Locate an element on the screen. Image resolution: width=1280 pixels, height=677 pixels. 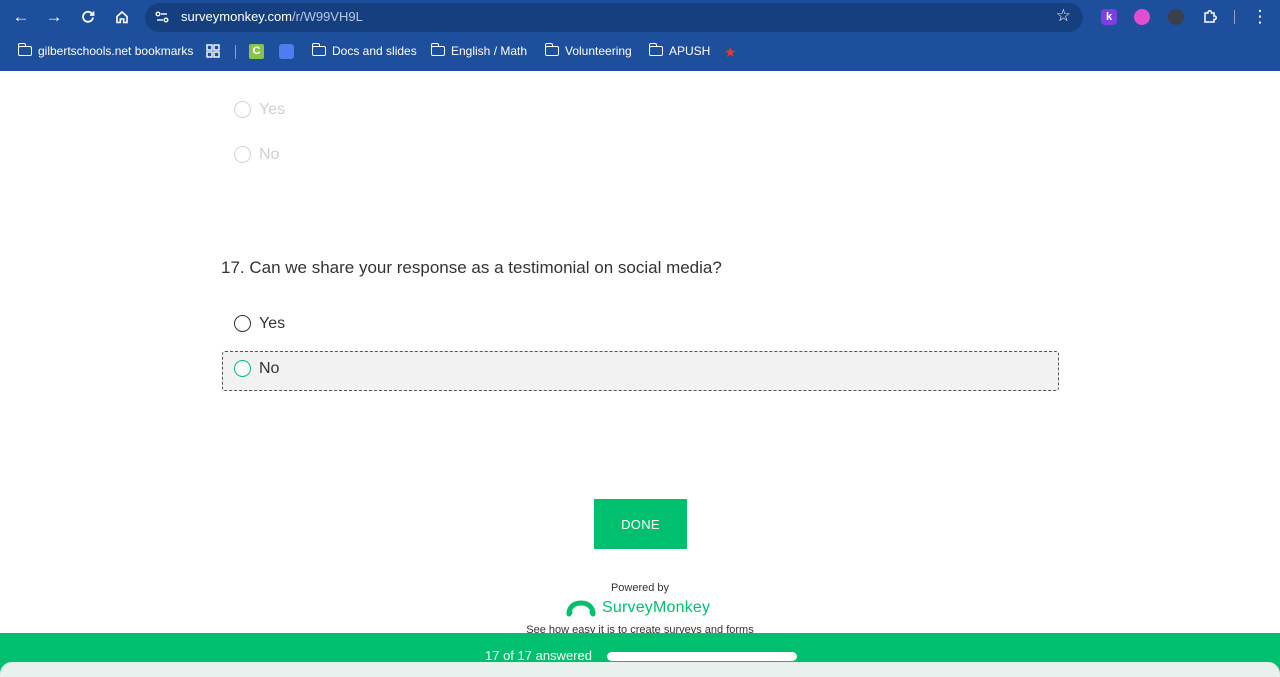
bookmark-folder-apush: APUSH is located at coordinates (679, 50).